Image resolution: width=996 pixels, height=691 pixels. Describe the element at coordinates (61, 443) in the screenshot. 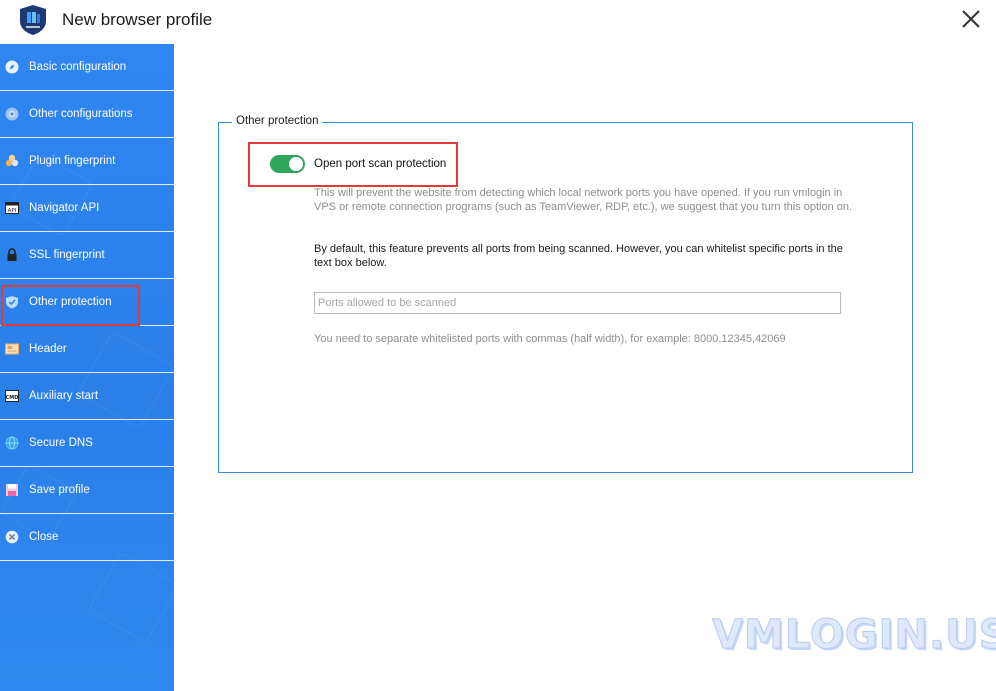

I see `sidebar-item-label: Secure DNS` at that location.